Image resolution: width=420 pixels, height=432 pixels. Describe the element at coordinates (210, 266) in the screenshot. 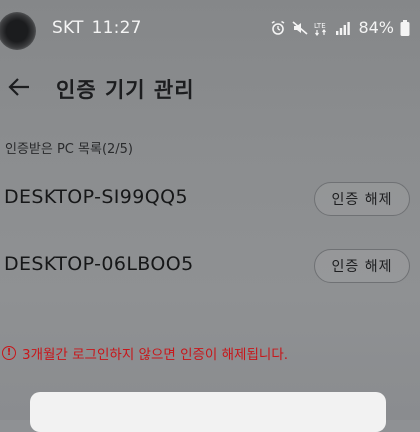

I see `device-row: DESKTOP-06LBOO5 인증 해제` at that location.